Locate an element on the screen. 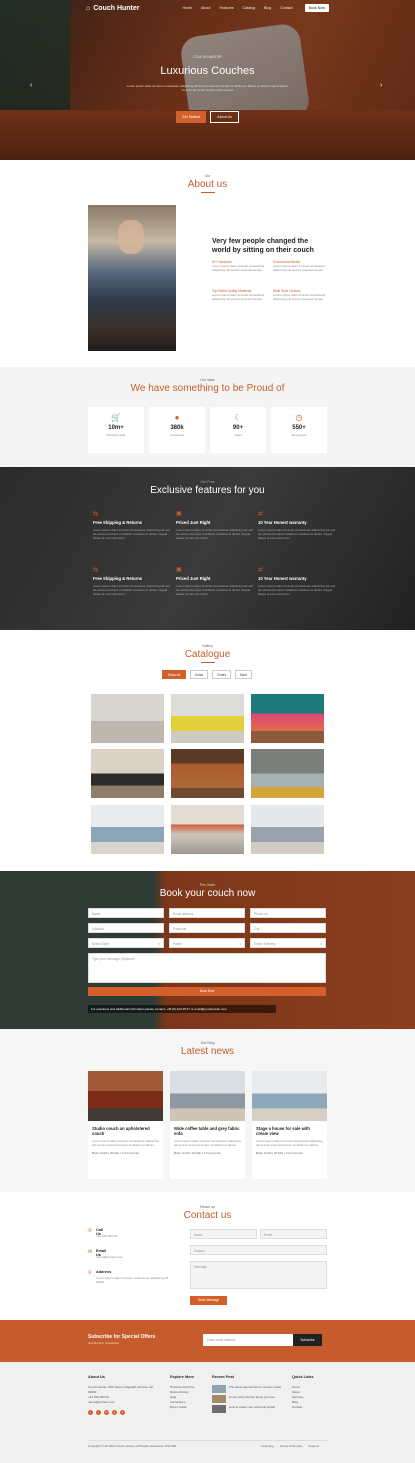 This screenshot has height=1463, width=415. mail-icon: ✉ is located at coordinates (90, 1252).